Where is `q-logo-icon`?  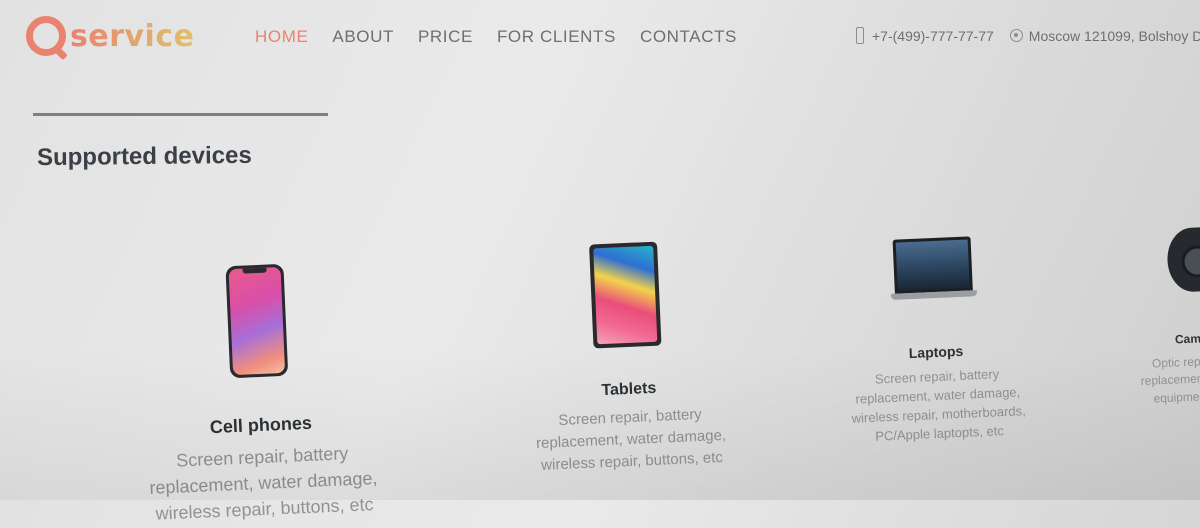 q-logo-icon is located at coordinates (46, 36).